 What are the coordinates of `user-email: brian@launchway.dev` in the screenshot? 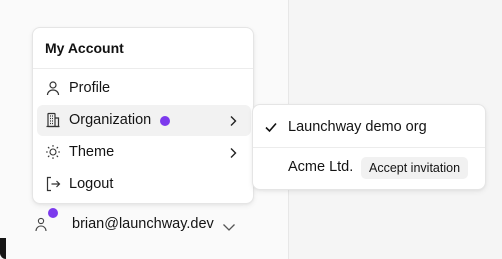 It's located at (143, 224).